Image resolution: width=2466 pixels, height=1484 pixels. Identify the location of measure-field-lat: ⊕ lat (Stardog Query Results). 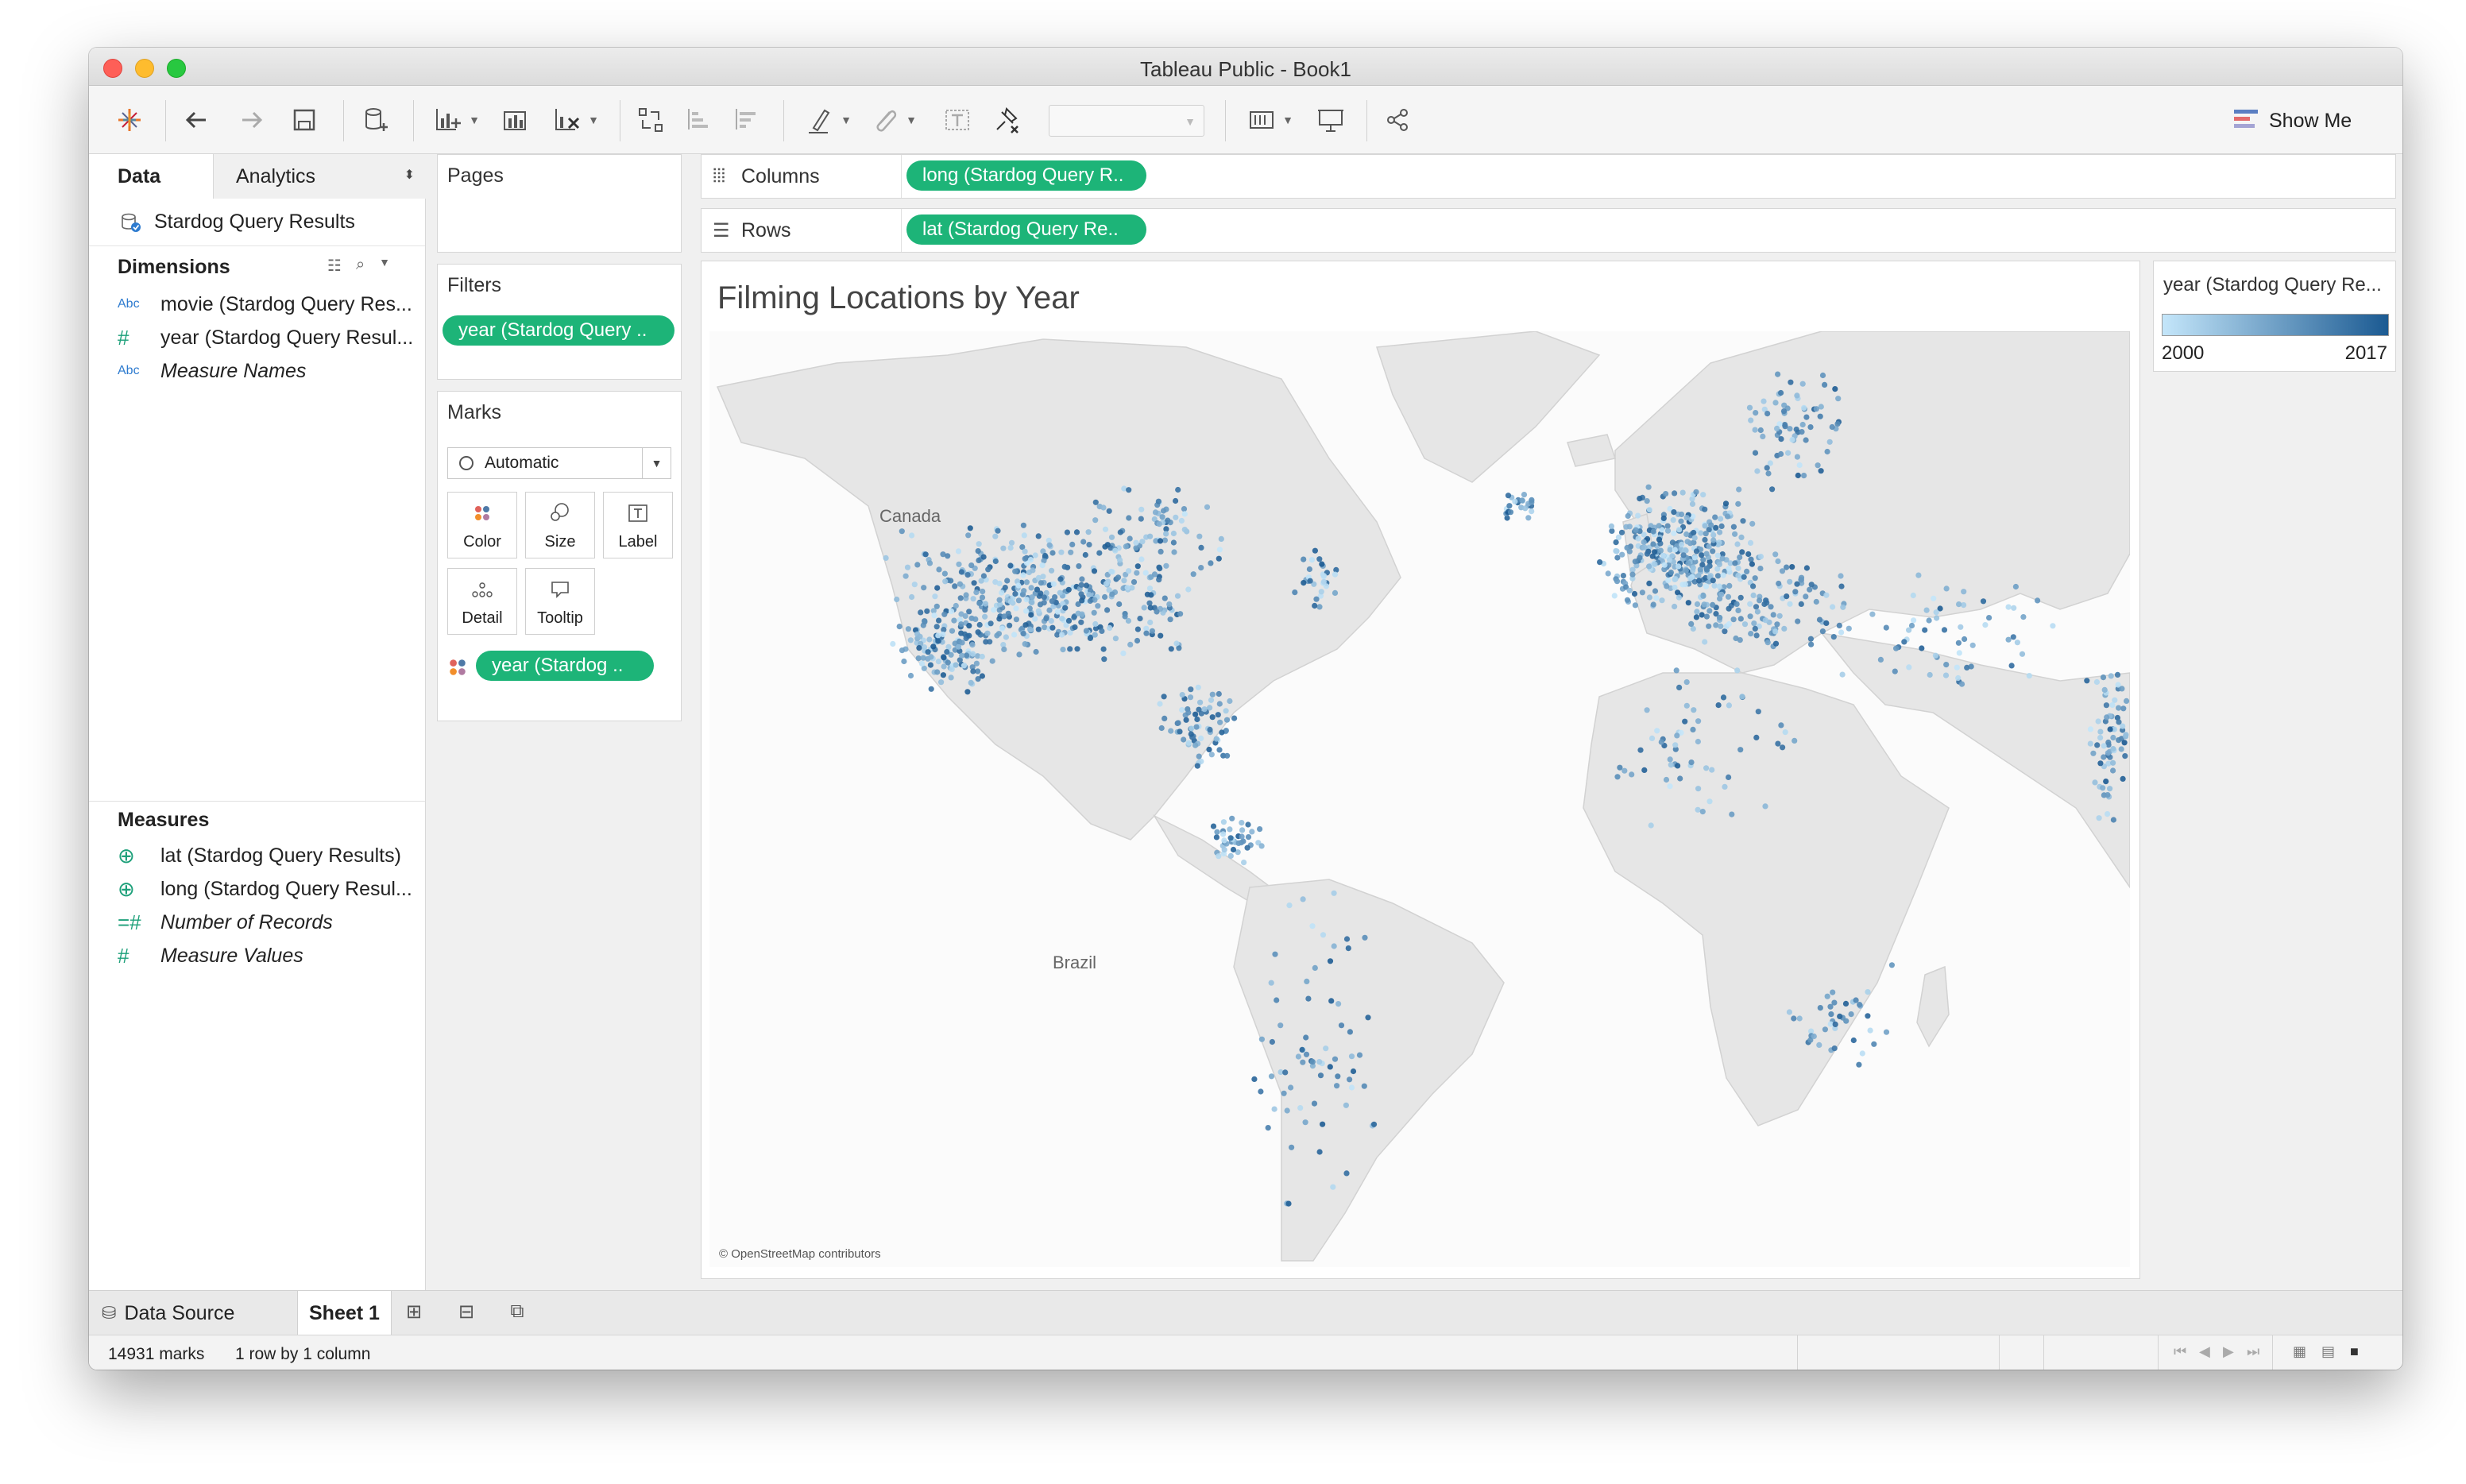
(259, 855).